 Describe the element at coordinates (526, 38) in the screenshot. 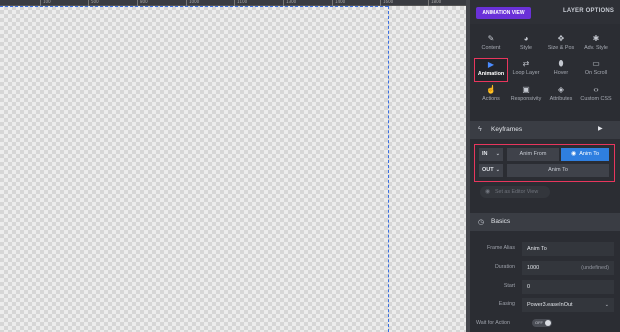

I see `palette-icon: ◕` at that location.